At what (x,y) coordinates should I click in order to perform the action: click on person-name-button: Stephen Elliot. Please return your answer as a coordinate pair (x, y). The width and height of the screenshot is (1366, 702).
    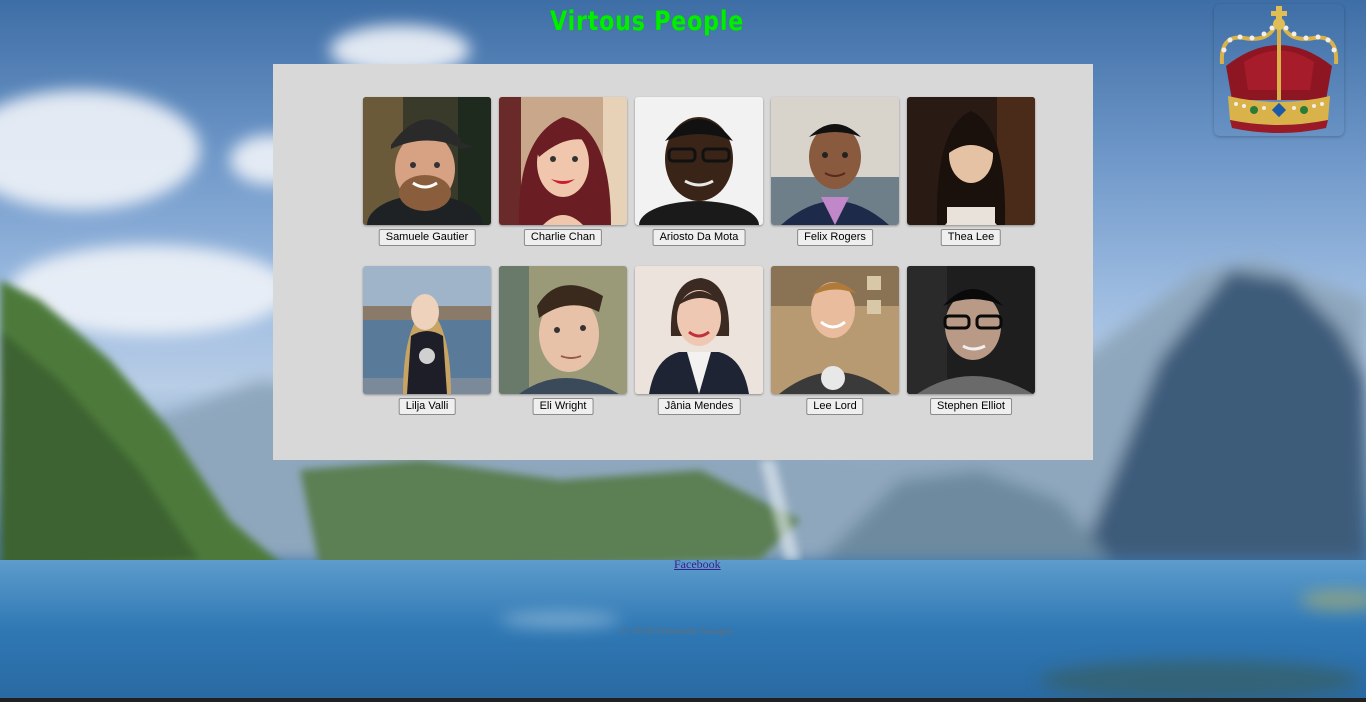
    Looking at the image, I should click on (971, 406).